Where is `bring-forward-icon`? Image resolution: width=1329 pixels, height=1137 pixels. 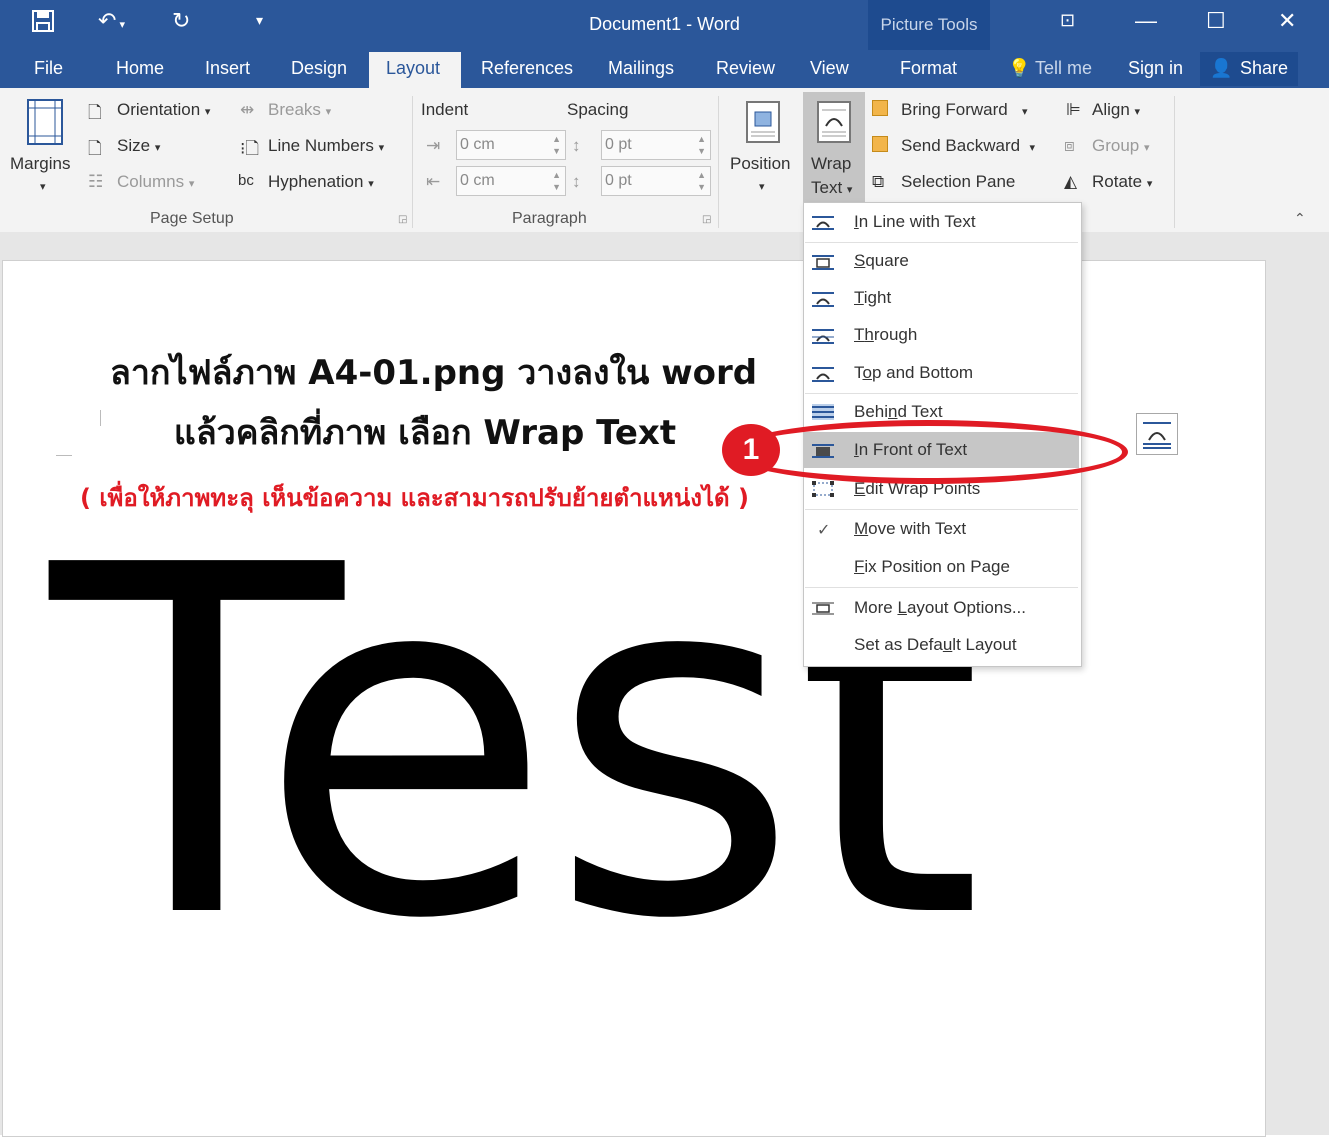
bring-forward-icon is located at coordinates (880, 110).